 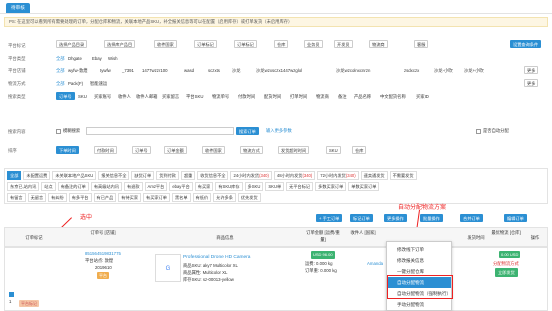 What do you see at coordinates (374, 175) in the screenshot?
I see `status-filter-btn: 速卖通发货` at bounding box center [374, 175].